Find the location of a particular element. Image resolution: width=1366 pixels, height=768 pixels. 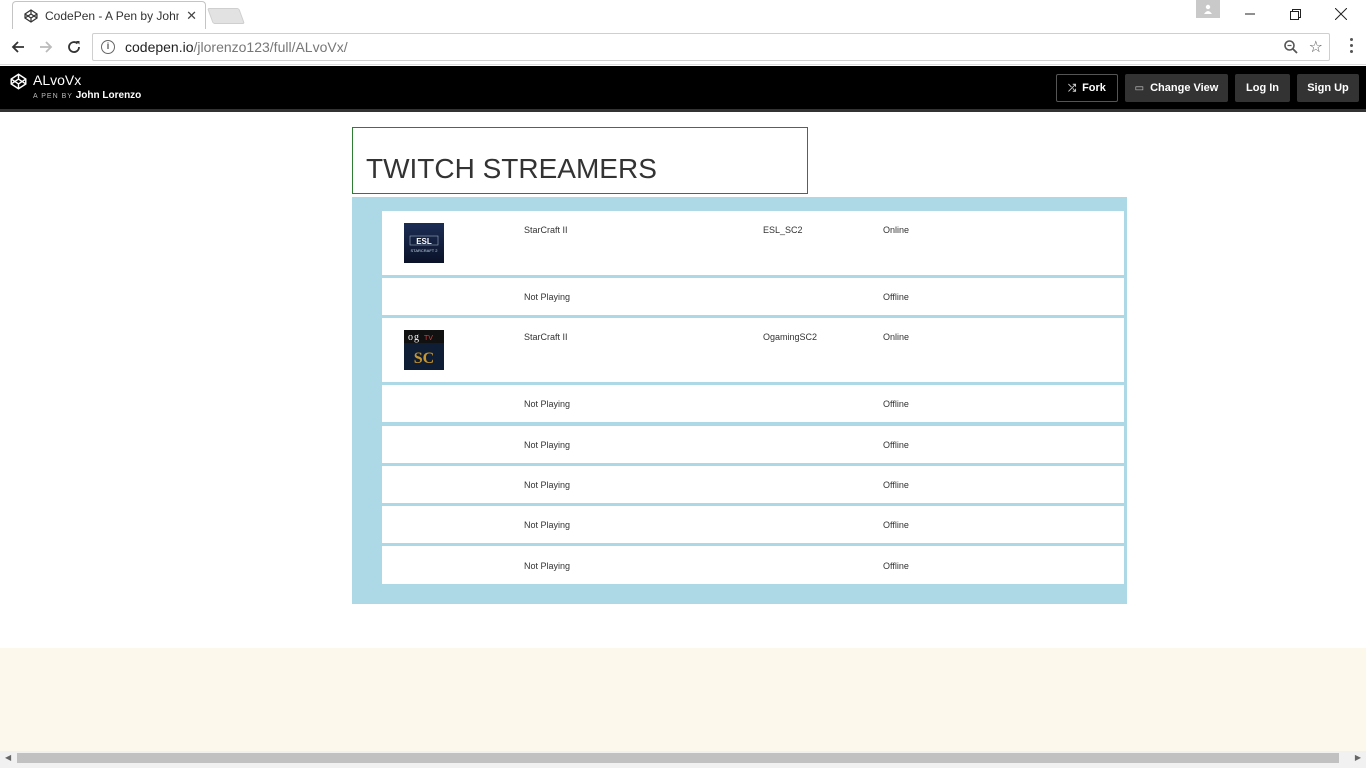

horizontal-scrollbar: ◀ ▶ is located at coordinates (683, 759).